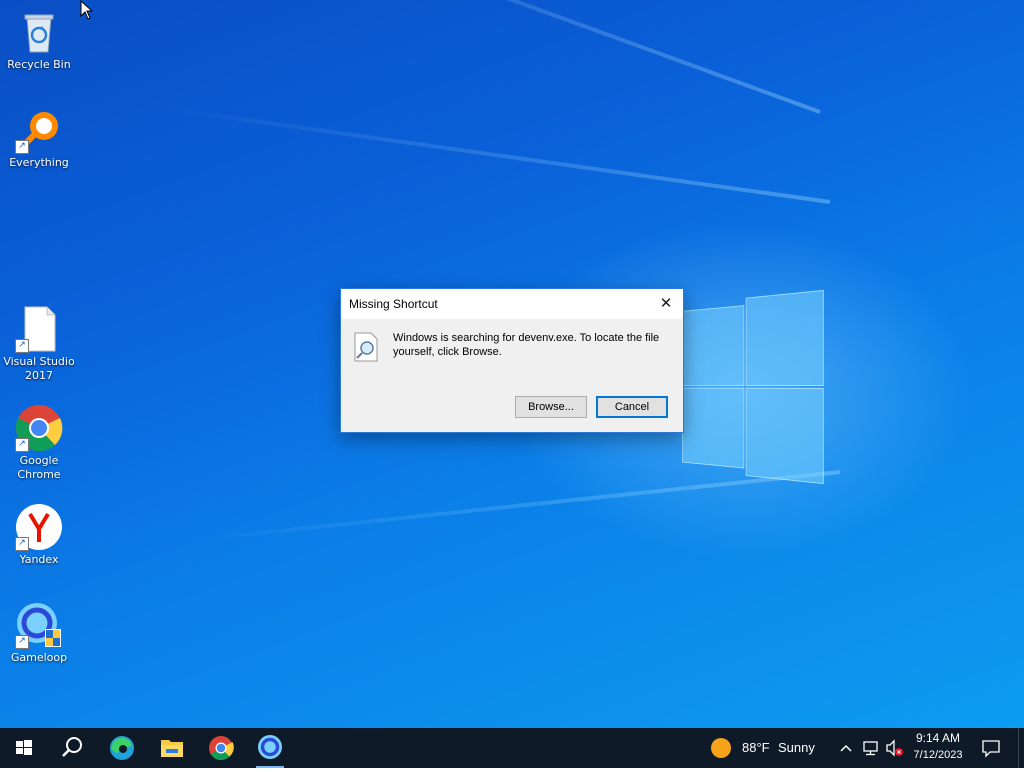 The image size is (1024, 772). What do you see at coordinates (39, 527) in the screenshot?
I see `yandex-icon: ↗` at bounding box center [39, 527].